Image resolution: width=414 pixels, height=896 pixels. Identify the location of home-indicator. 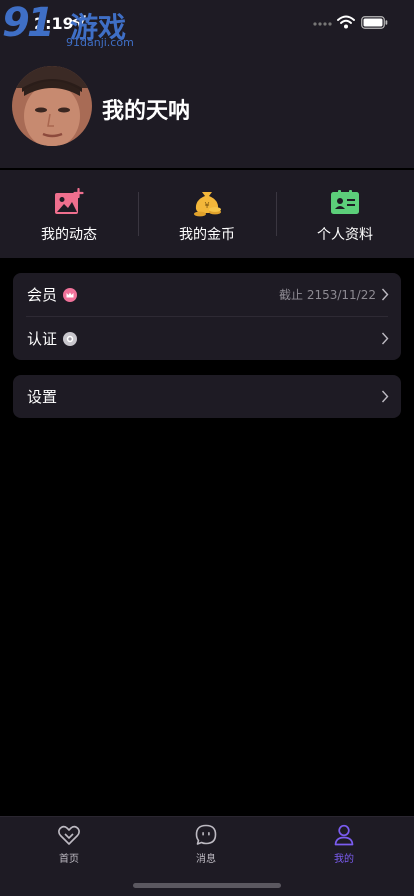
(207, 885).